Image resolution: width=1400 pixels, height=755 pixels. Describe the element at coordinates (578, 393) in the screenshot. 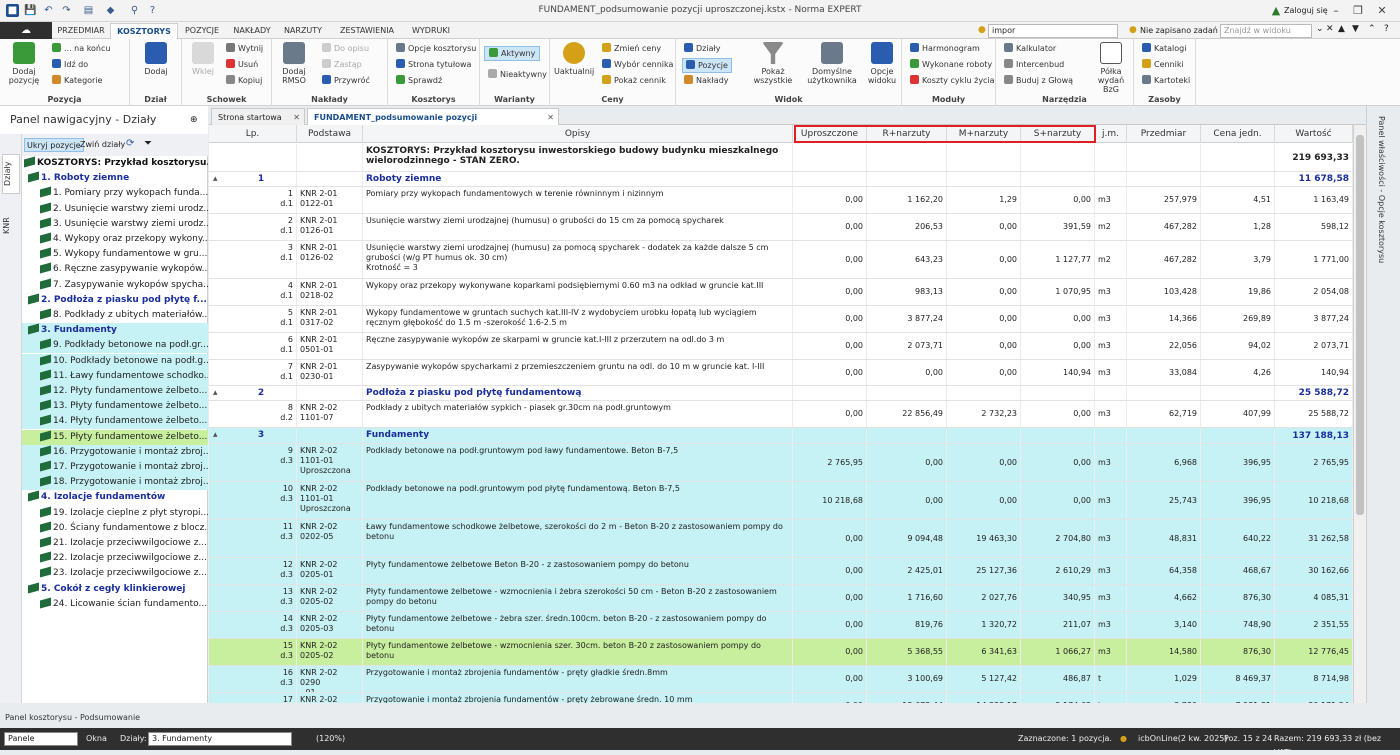

I see `cell-opis: Podłoża z piasku pod płytę fundamentową` at that location.